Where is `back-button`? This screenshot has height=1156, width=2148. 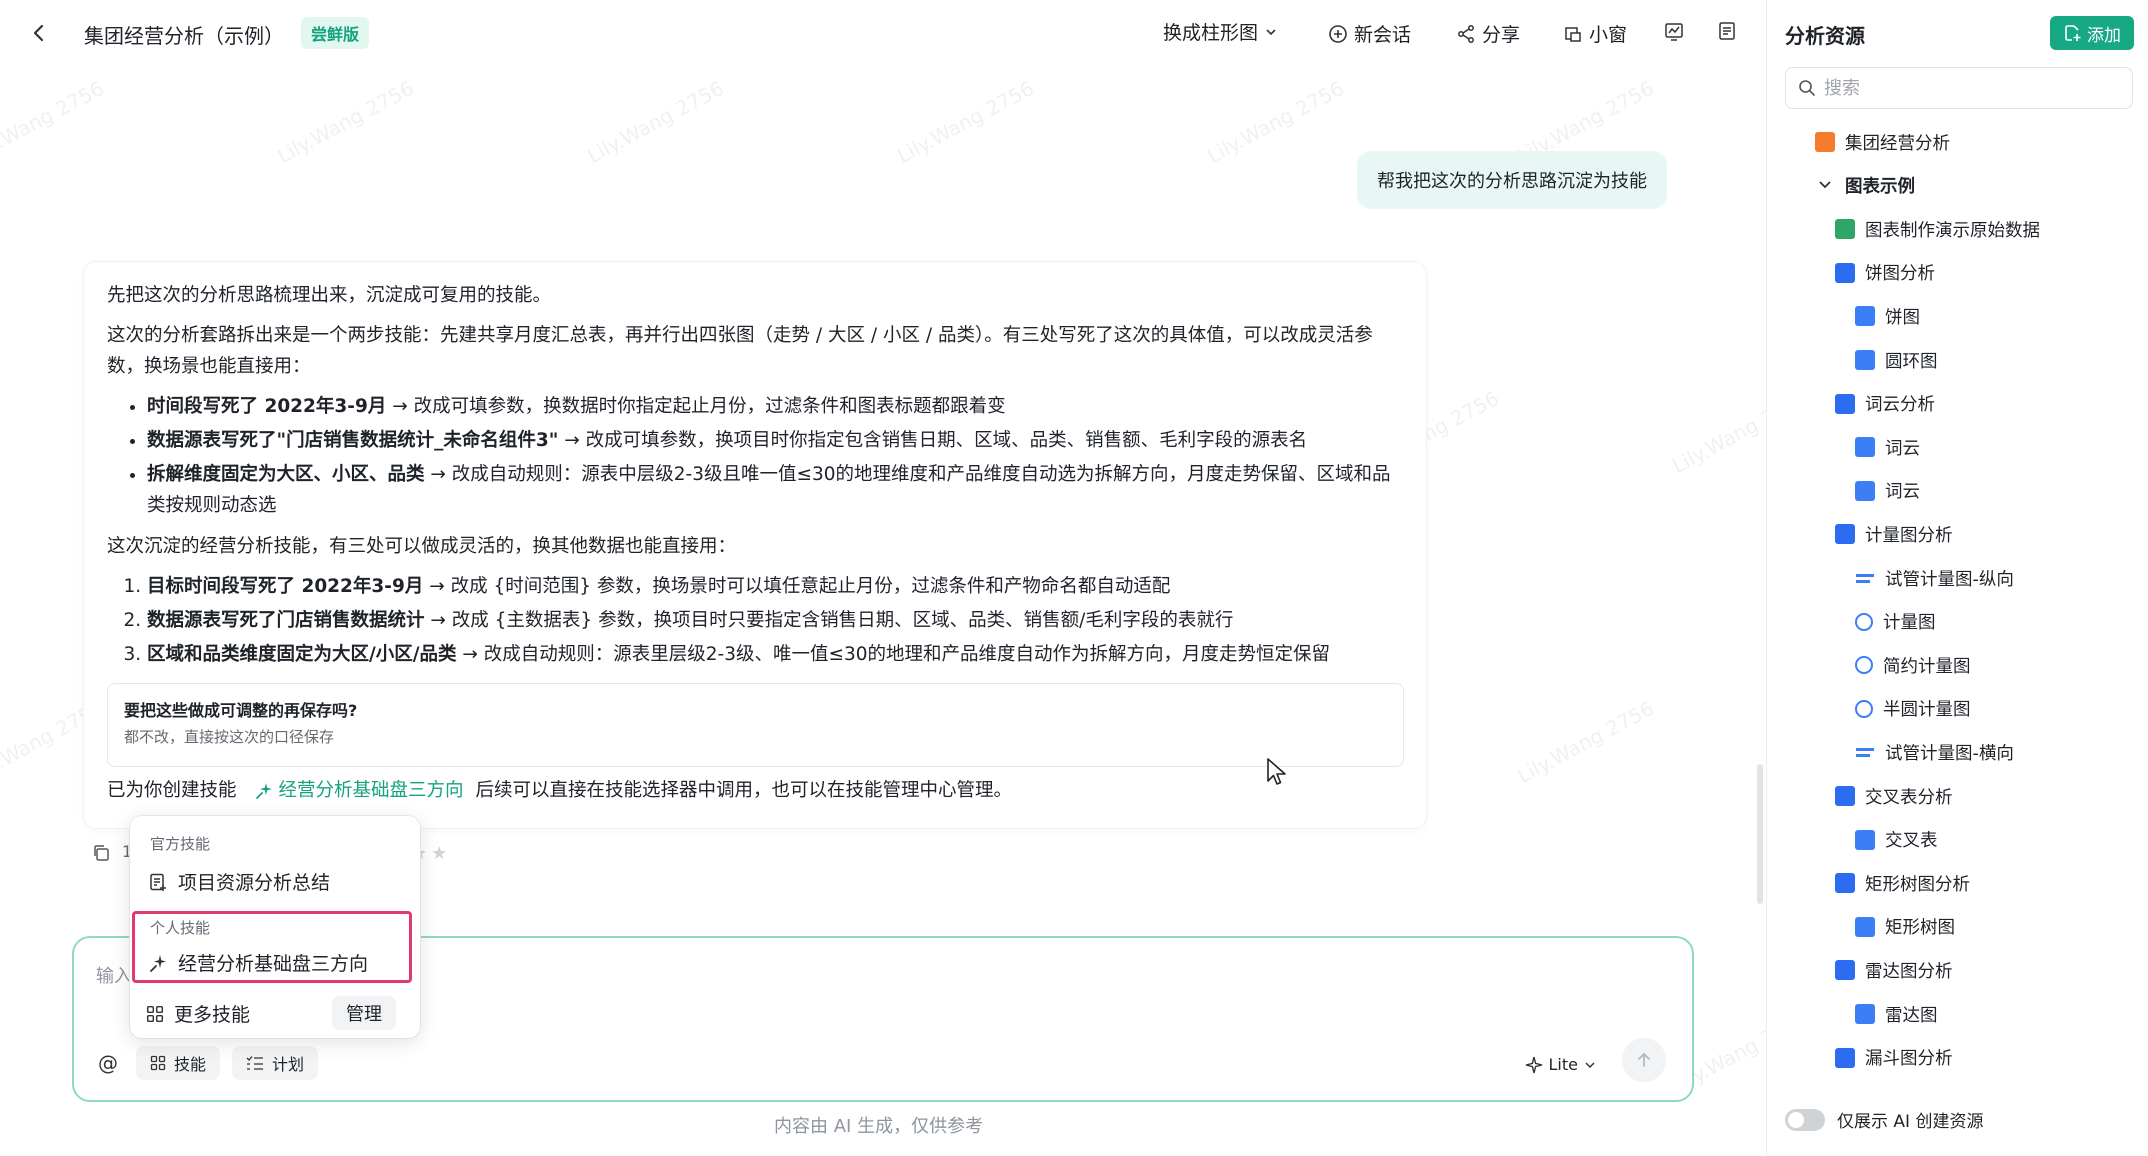 back-button is located at coordinates (39, 33).